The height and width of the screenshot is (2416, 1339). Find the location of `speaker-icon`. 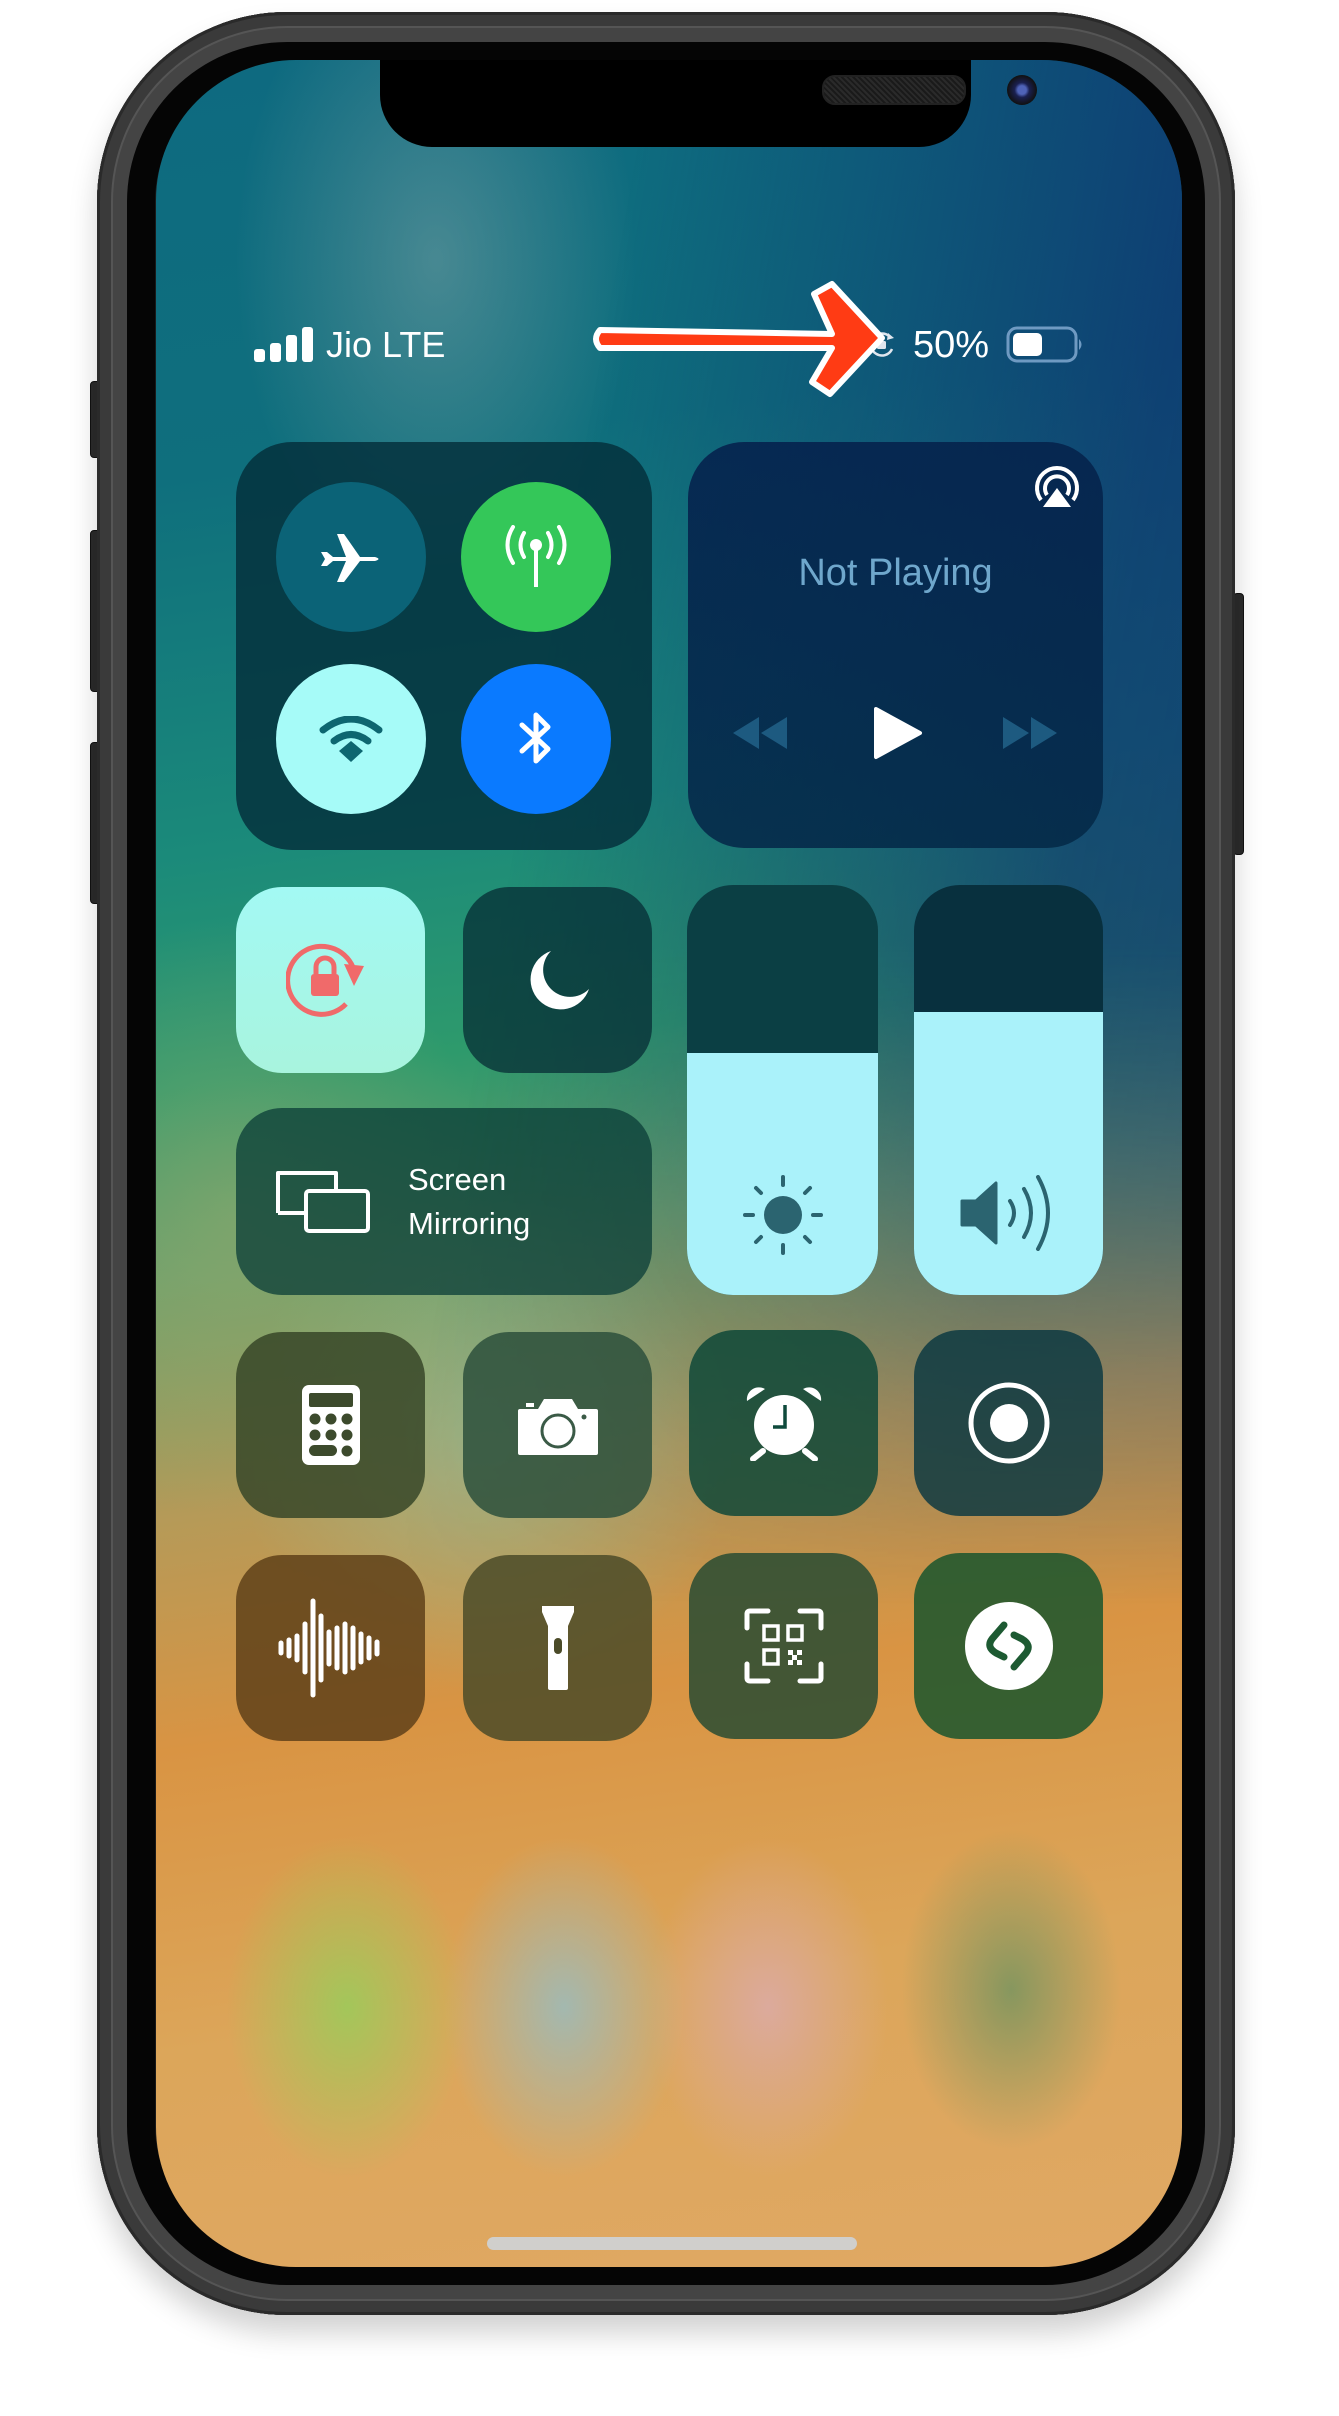

speaker-icon is located at coordinates (1005, 1213).